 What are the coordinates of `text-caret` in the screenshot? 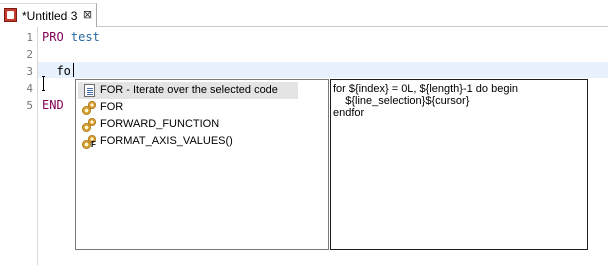 It's located at (73, 70).